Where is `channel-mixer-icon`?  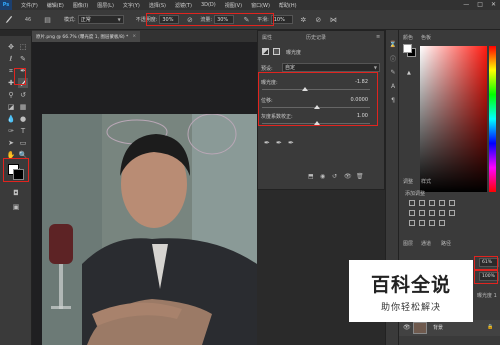 channel-mixer-icon is located at coordinates (452, 213).